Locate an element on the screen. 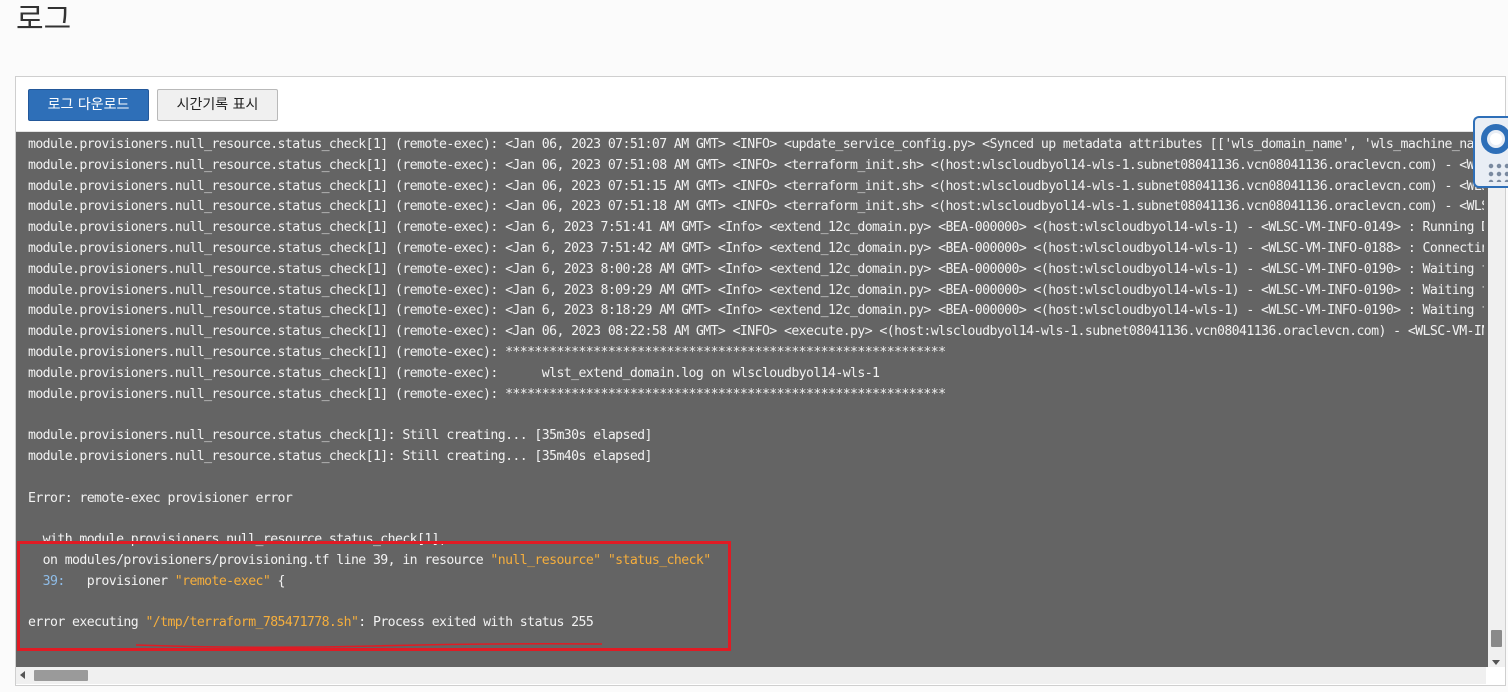  scroll-left-arrow-icon is located at coordinates (22, 675).